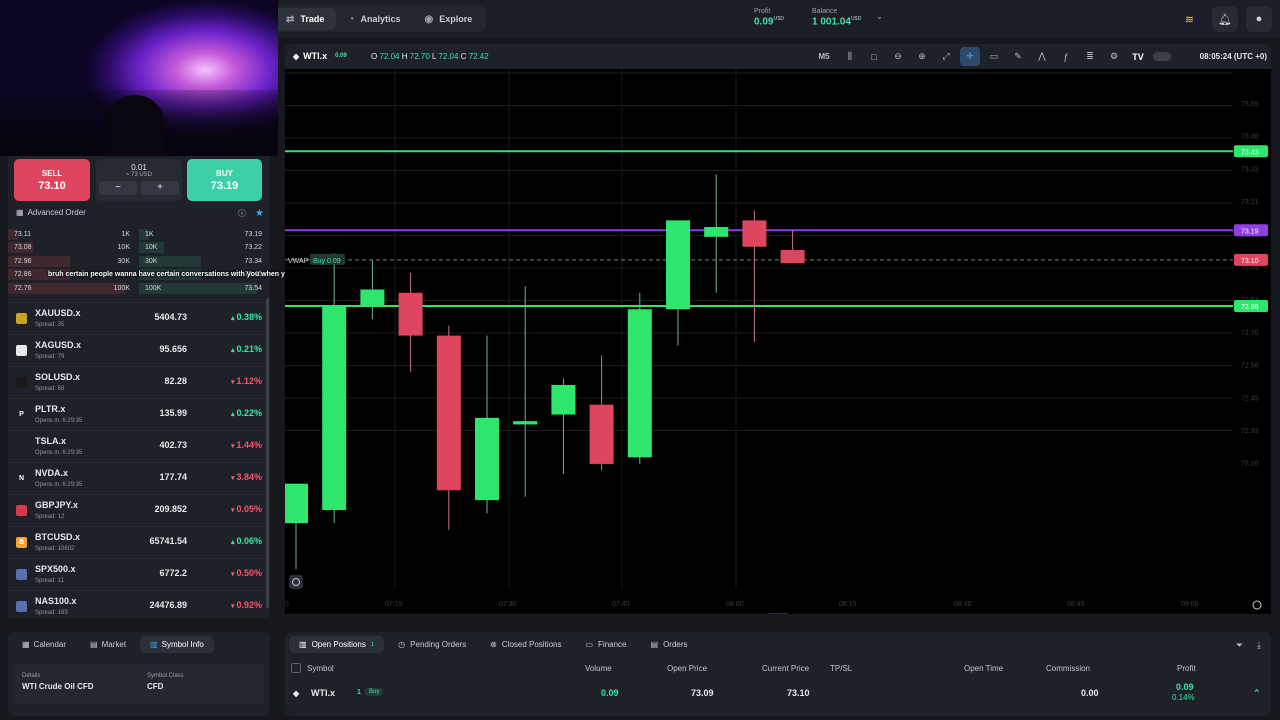  What do you see at coordinates (224, 186) in the screenshot?
I see `buy-price: 73.19` at bounding box center [224, 186].